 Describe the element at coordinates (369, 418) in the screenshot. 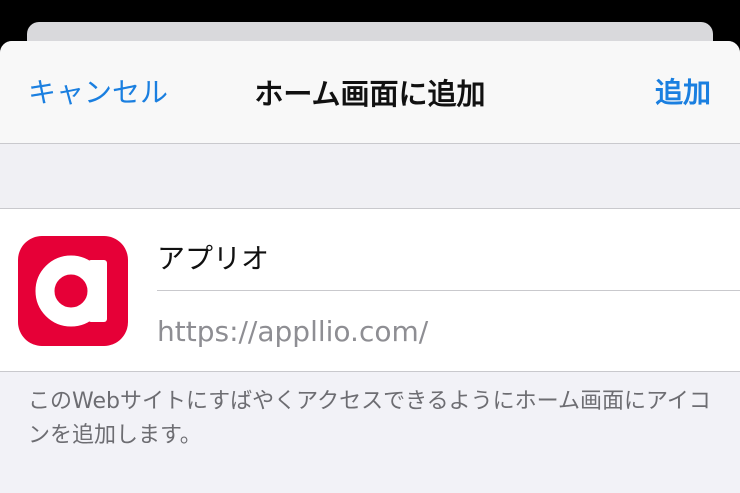

I see `footer-note: このWebサイトにすばやくアクセスできるようにホーム画面にアイコンを追加します。` at that location.